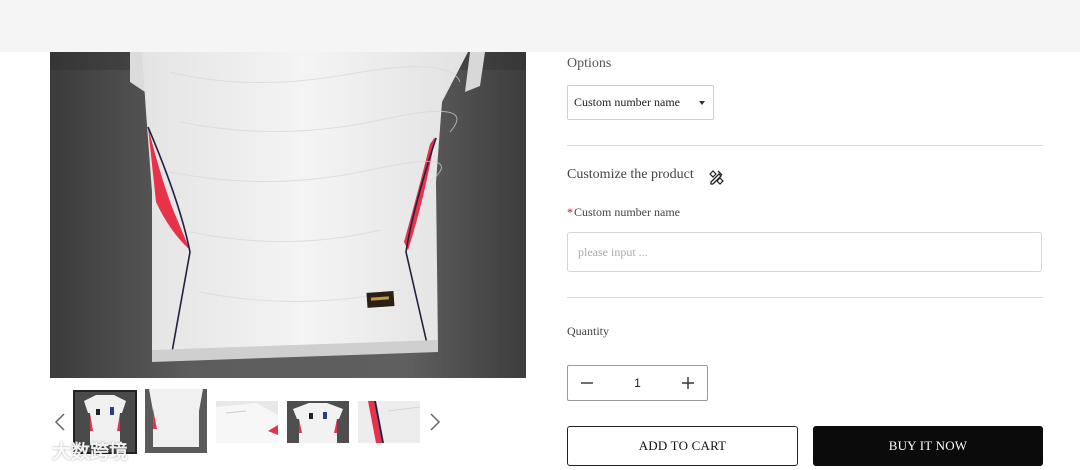  Describe the element at coordinates (630, 174) in the screenshot. I see `customize-title: Customize the product` at that location.